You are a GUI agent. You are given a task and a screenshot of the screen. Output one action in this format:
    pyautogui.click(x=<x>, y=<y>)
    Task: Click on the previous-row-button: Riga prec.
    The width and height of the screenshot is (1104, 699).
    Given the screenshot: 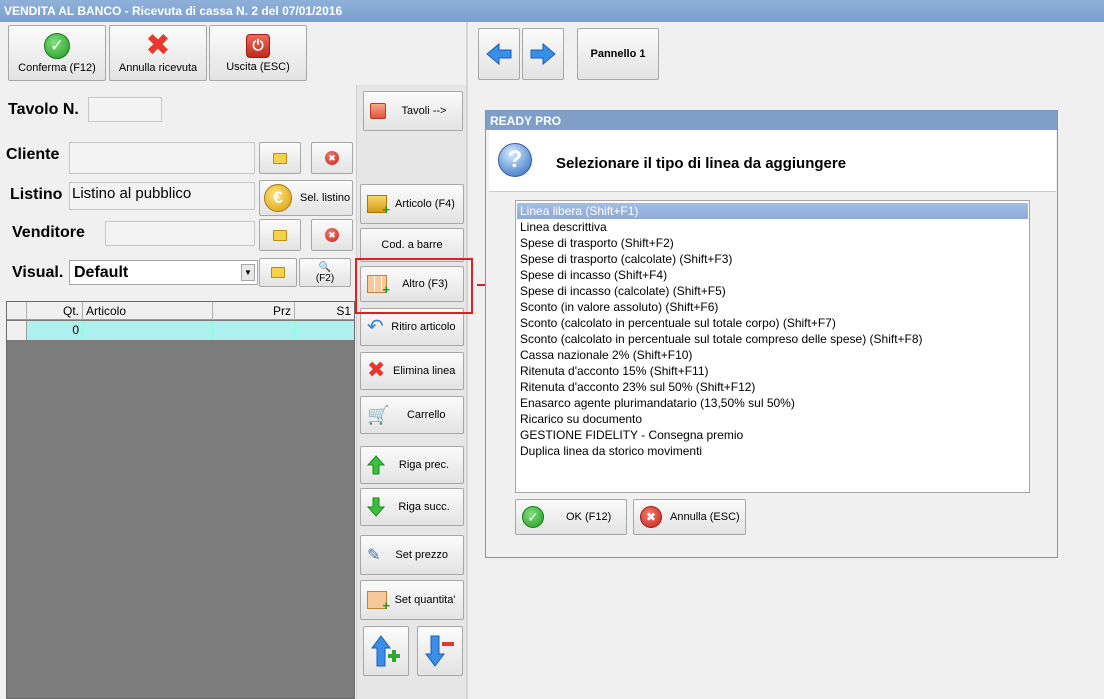 What is the action you would take?
    pyautogui.click(x=412, y=465)
    